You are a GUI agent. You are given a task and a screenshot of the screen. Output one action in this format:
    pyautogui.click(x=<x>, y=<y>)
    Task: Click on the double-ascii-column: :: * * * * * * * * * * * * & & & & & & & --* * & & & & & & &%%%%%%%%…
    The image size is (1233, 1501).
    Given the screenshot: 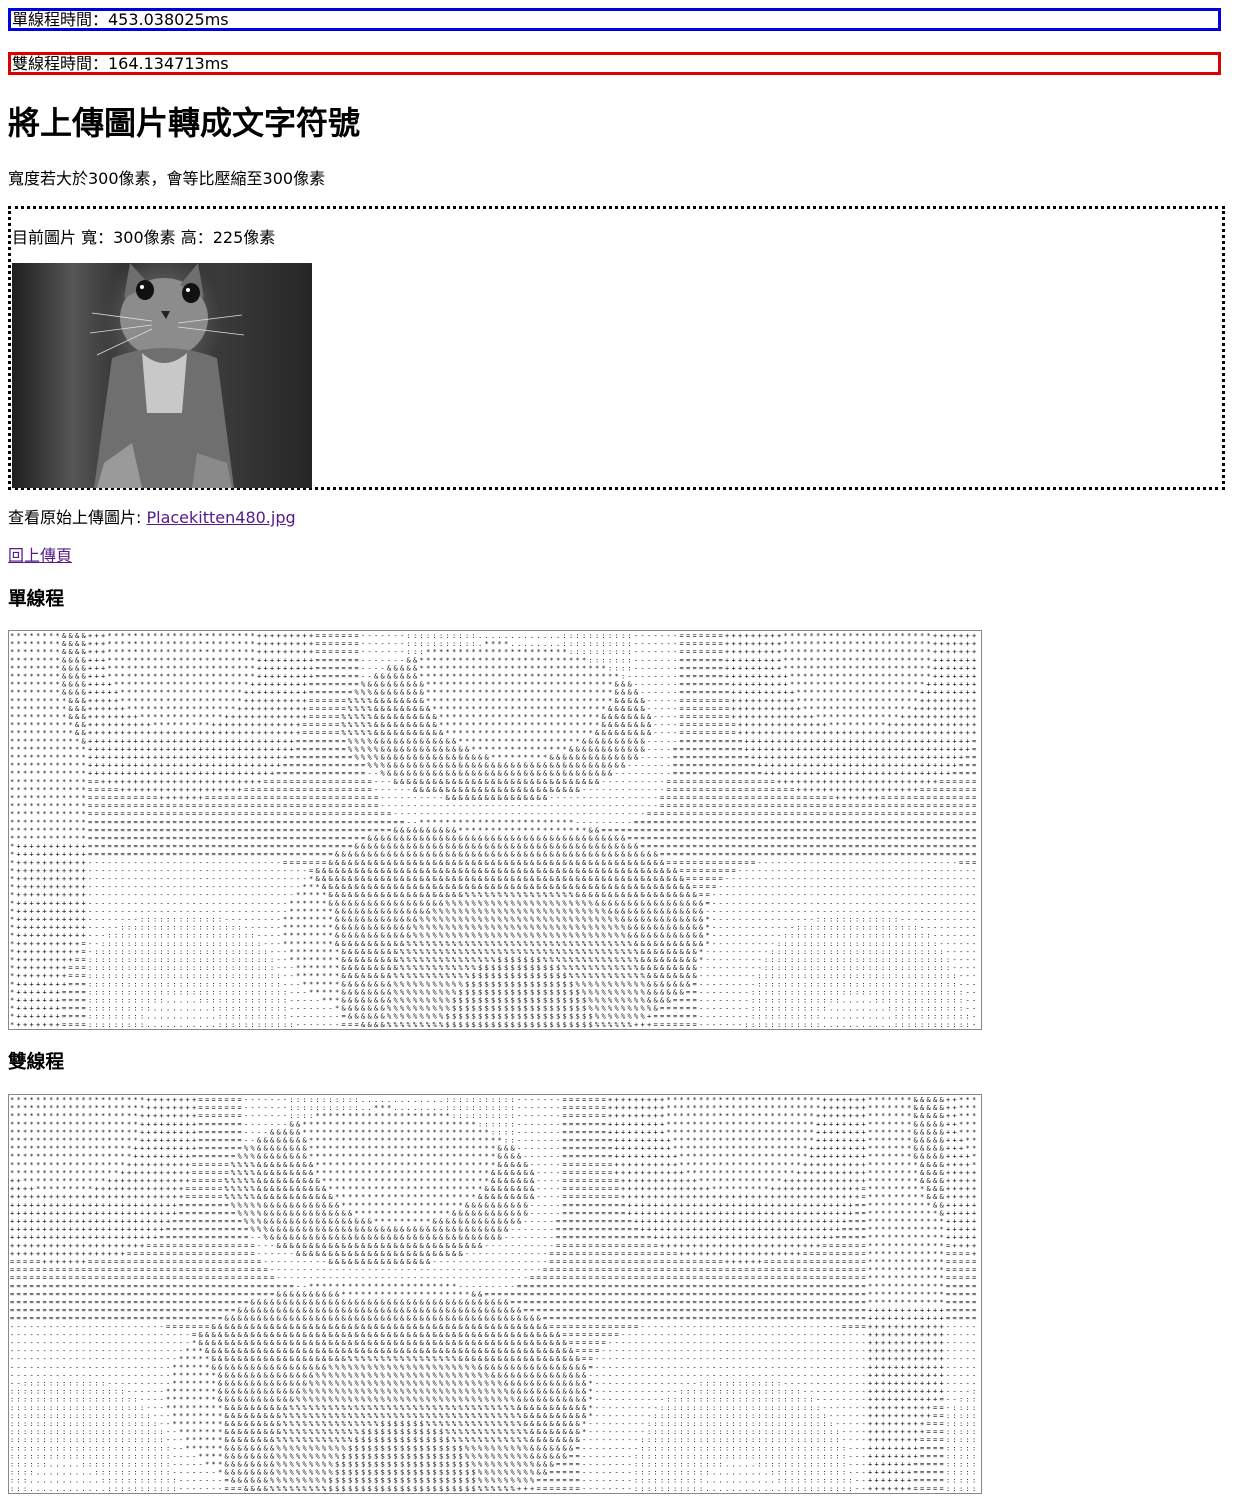 What is the action you would take?
    pyautogui.click(x=350, y=1294)
    